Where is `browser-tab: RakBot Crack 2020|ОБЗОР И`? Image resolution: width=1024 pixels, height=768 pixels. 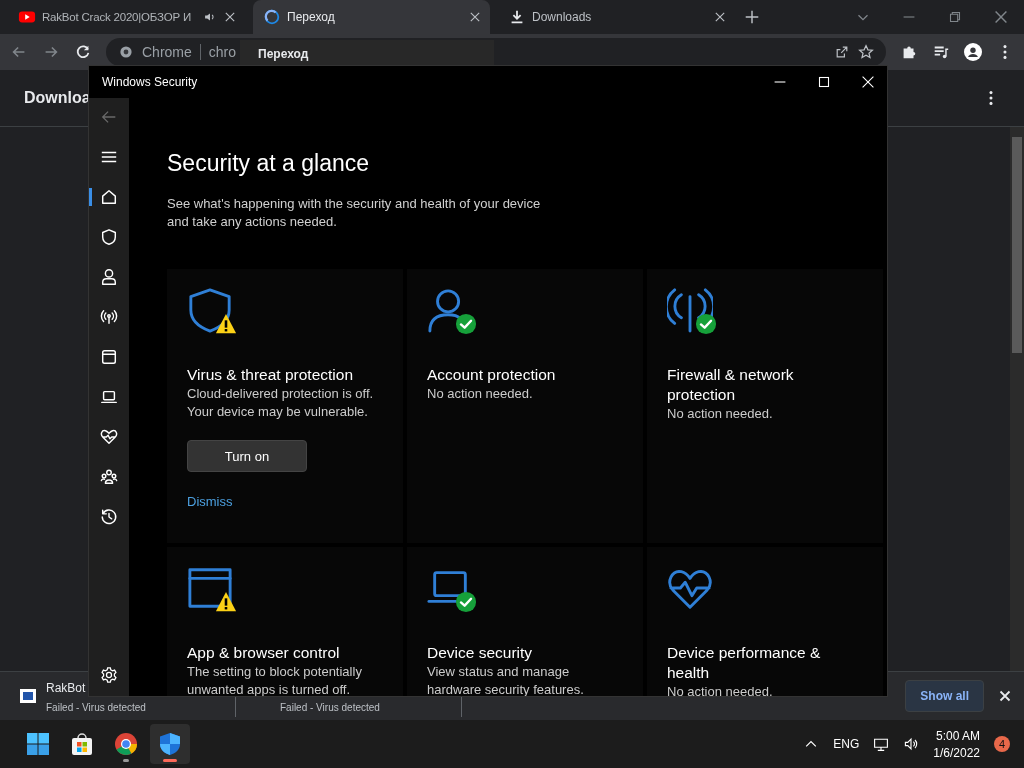
browser-tab: RakBot Crack 2020|ОБЗОР И is located at coordinates (126, 17).